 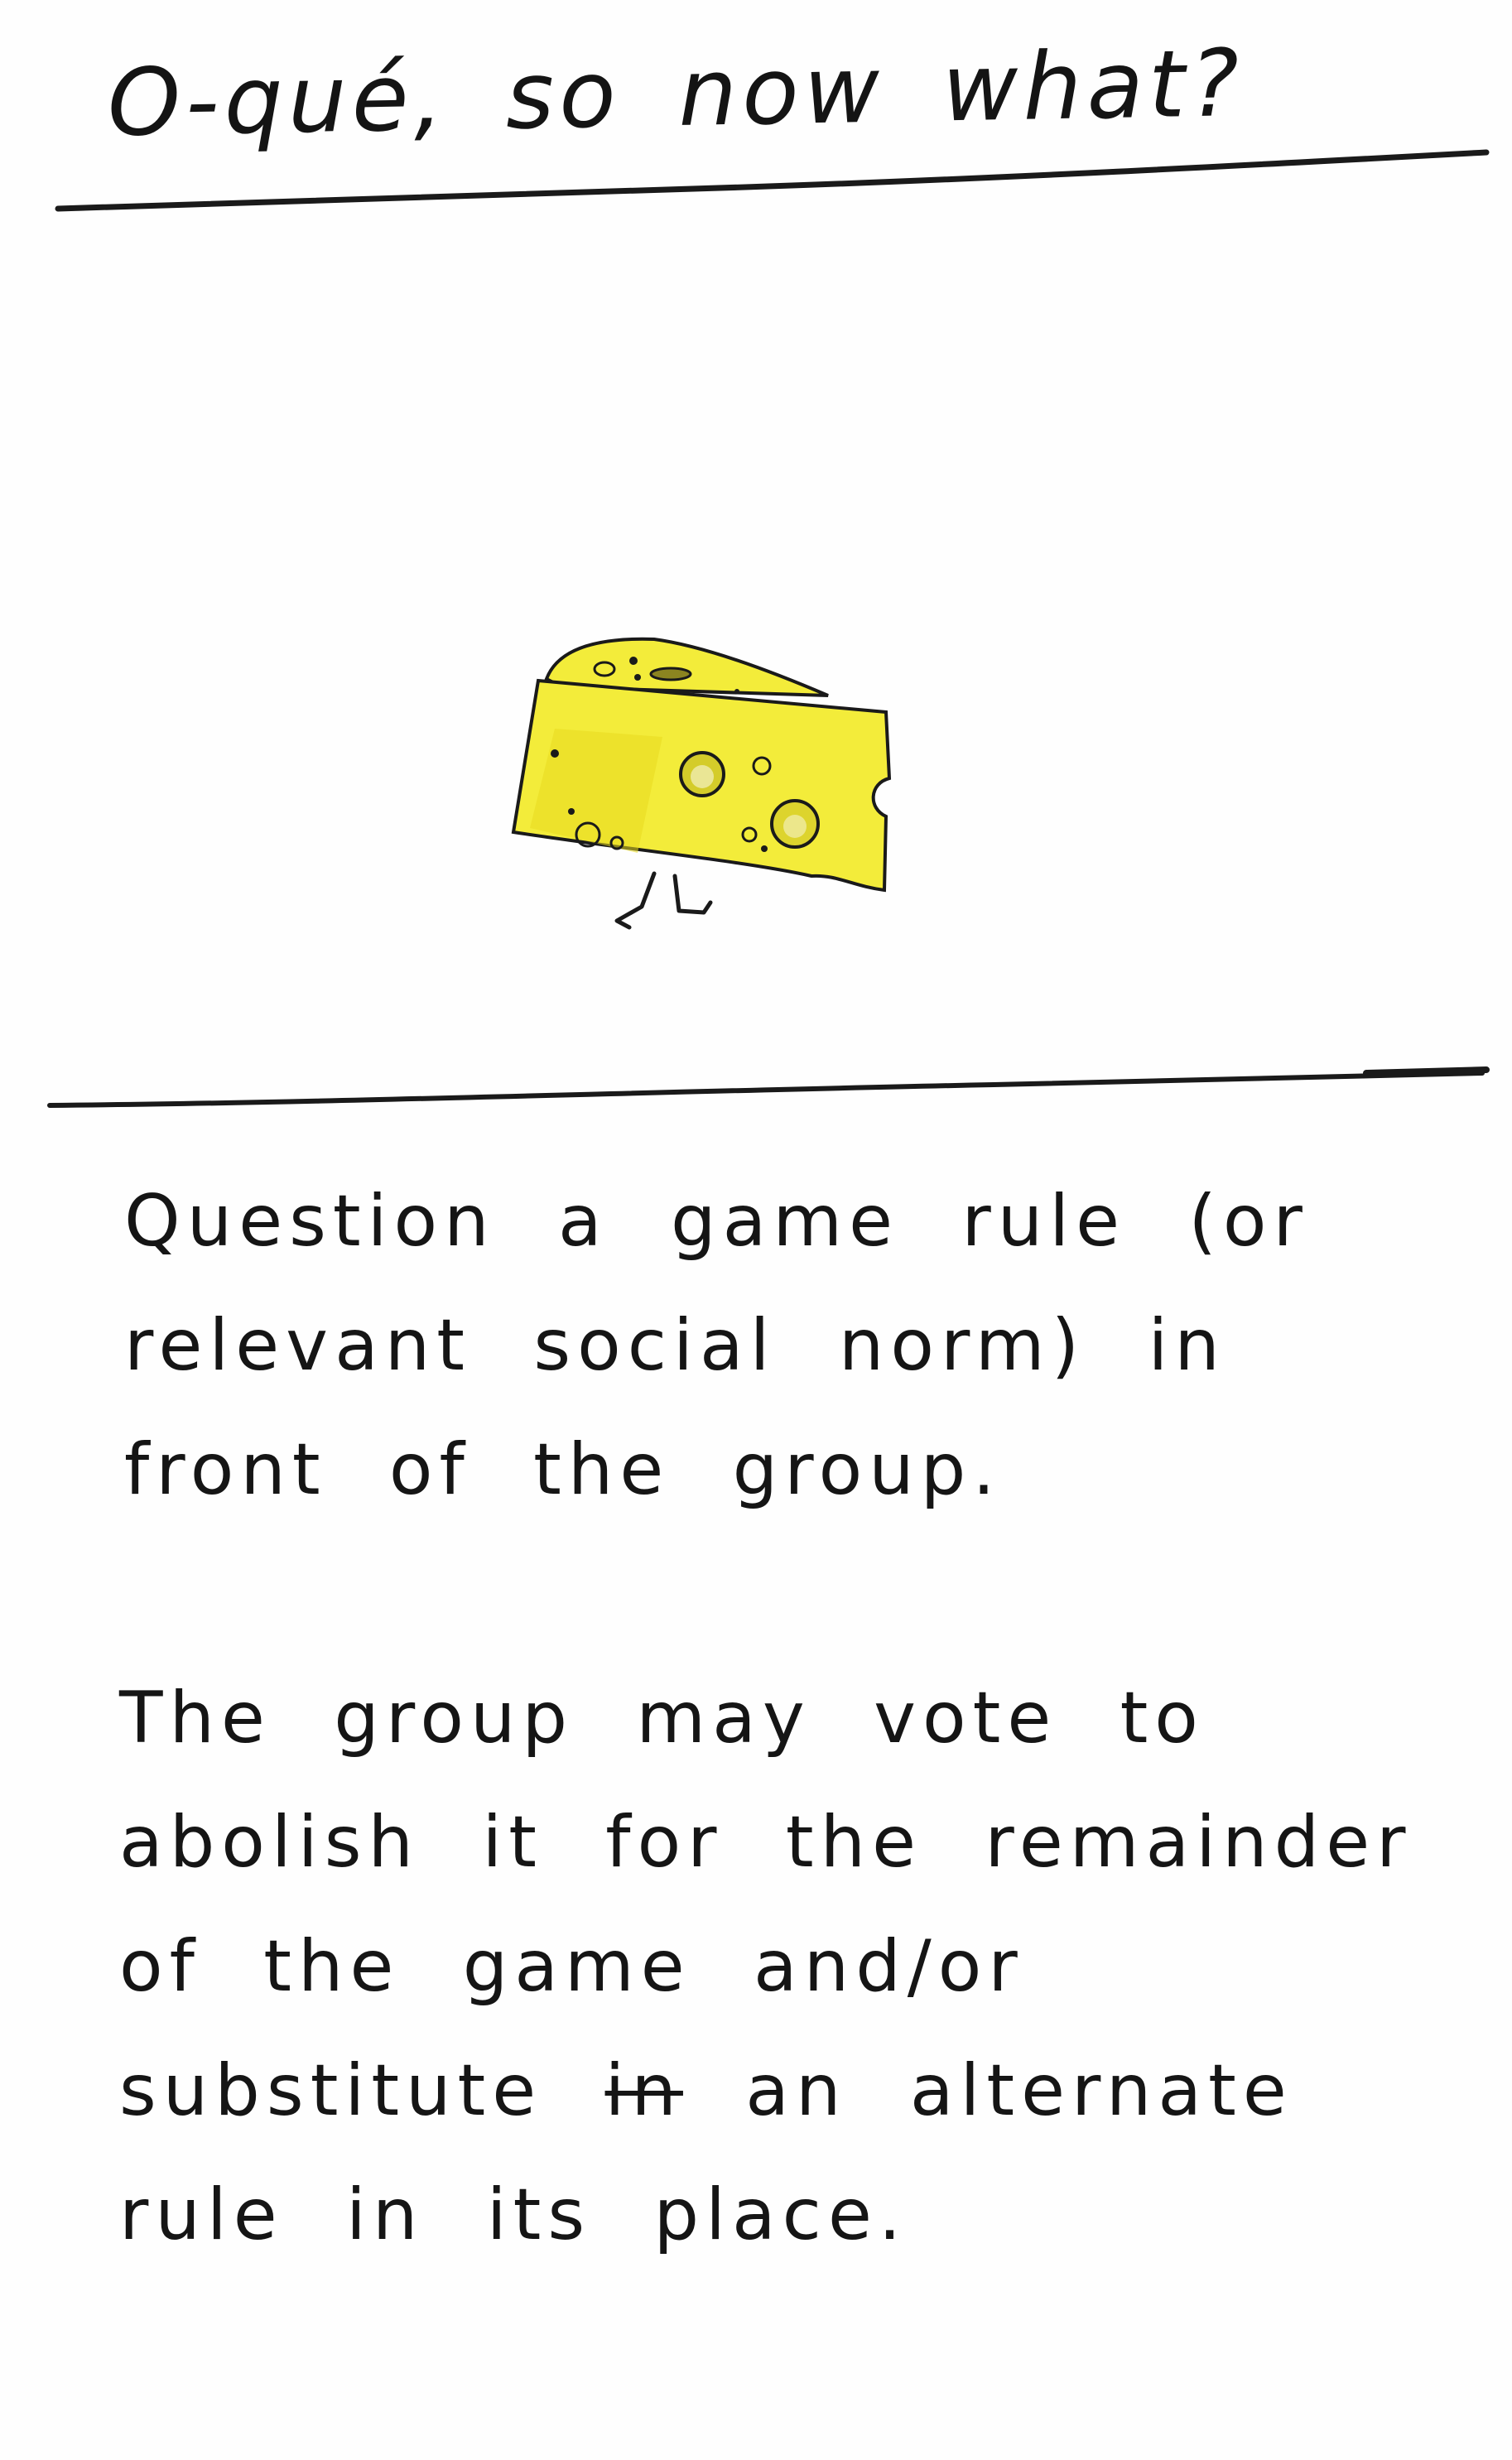 What do you see at coordinates (773, 180) in the screenshot?
I see `title-divider` at bounding box center [773, 180].